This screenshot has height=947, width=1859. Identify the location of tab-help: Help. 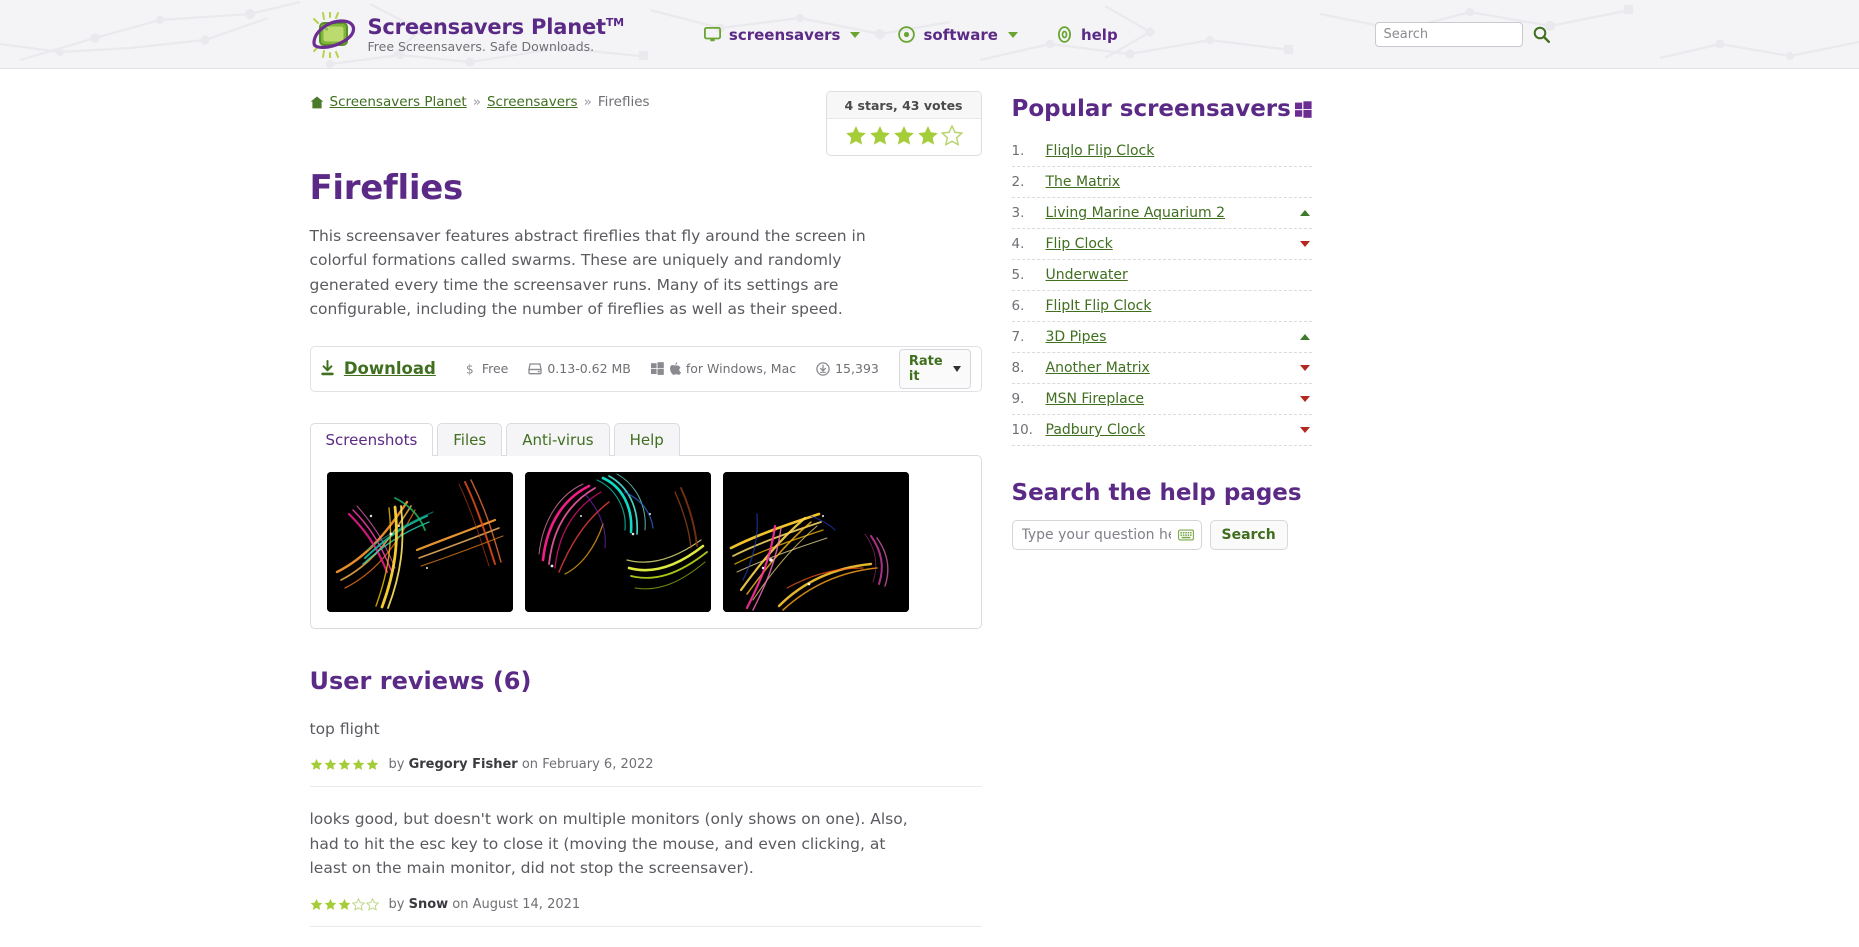
(646, 439).